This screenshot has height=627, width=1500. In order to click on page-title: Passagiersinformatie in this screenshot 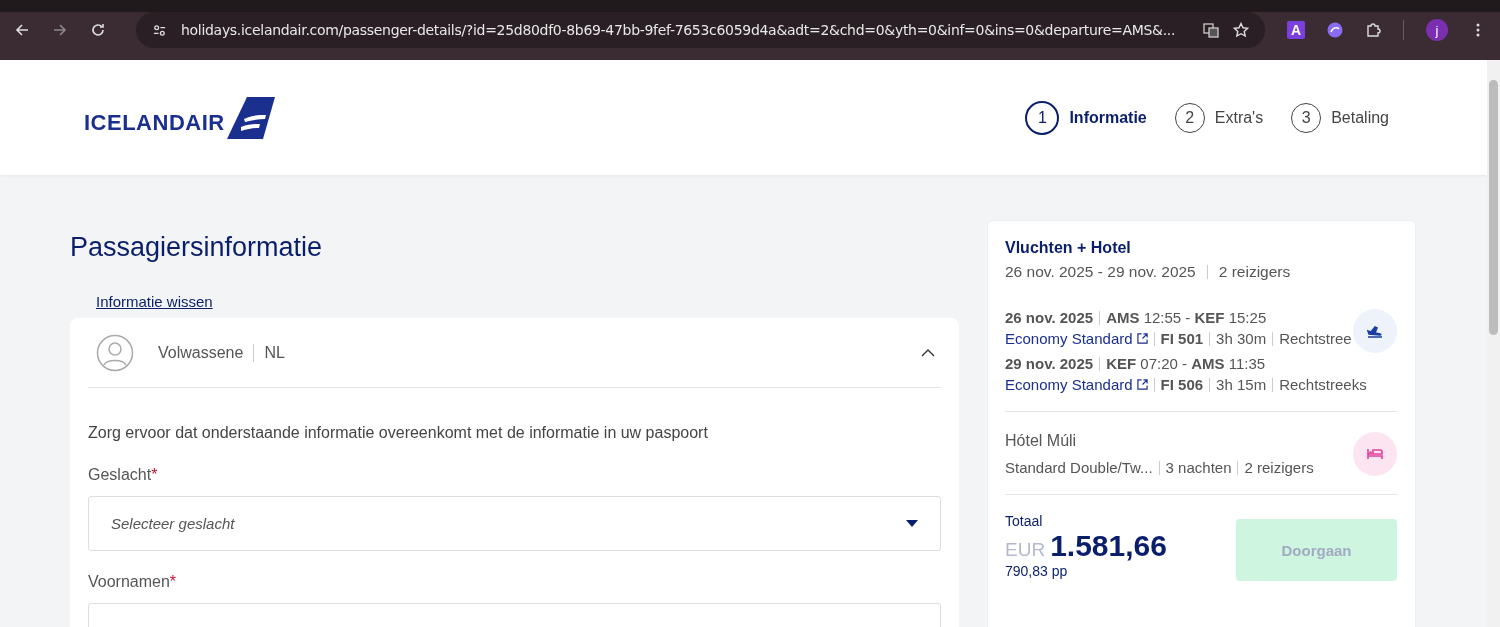, I will do `click(197, 247)`.